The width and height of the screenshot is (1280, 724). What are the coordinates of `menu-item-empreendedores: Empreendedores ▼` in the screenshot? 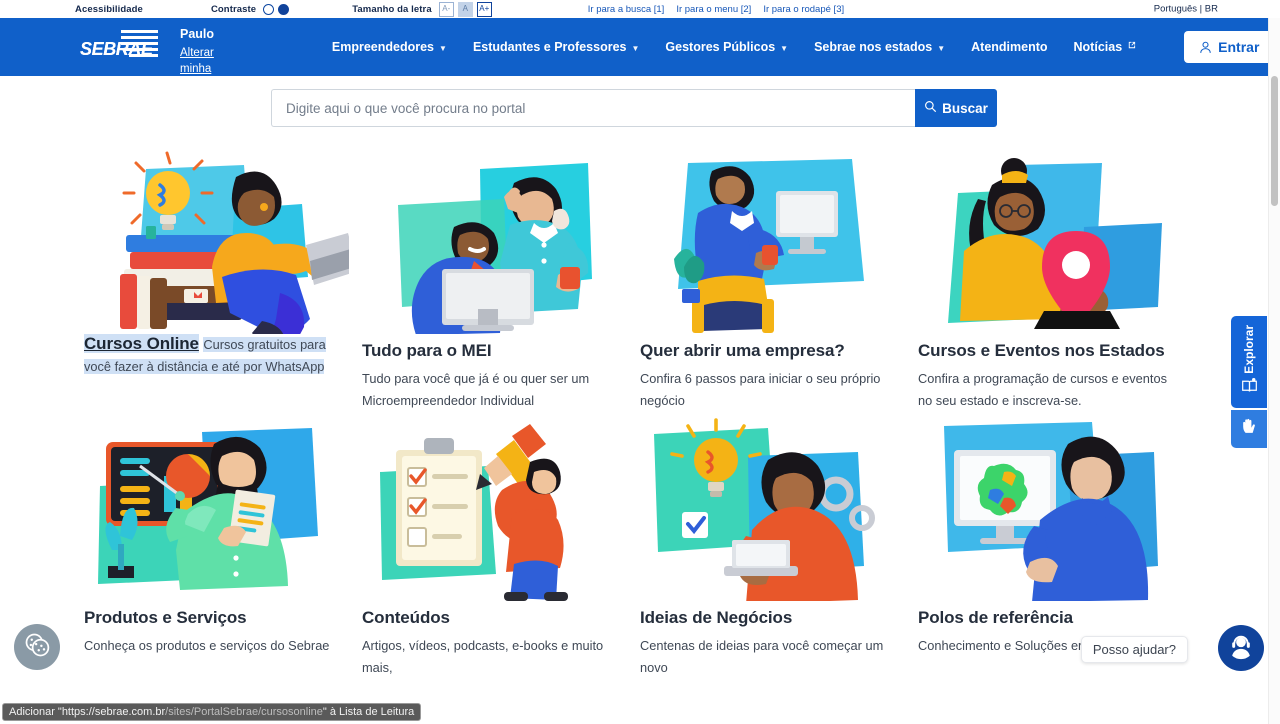 It's located at (389, 47).